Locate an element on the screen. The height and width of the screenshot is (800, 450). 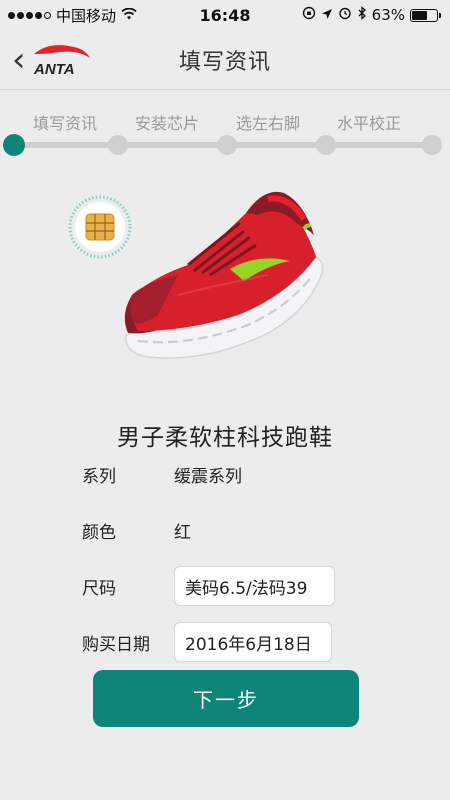
battery-icon is located at coordinates (425, 15).